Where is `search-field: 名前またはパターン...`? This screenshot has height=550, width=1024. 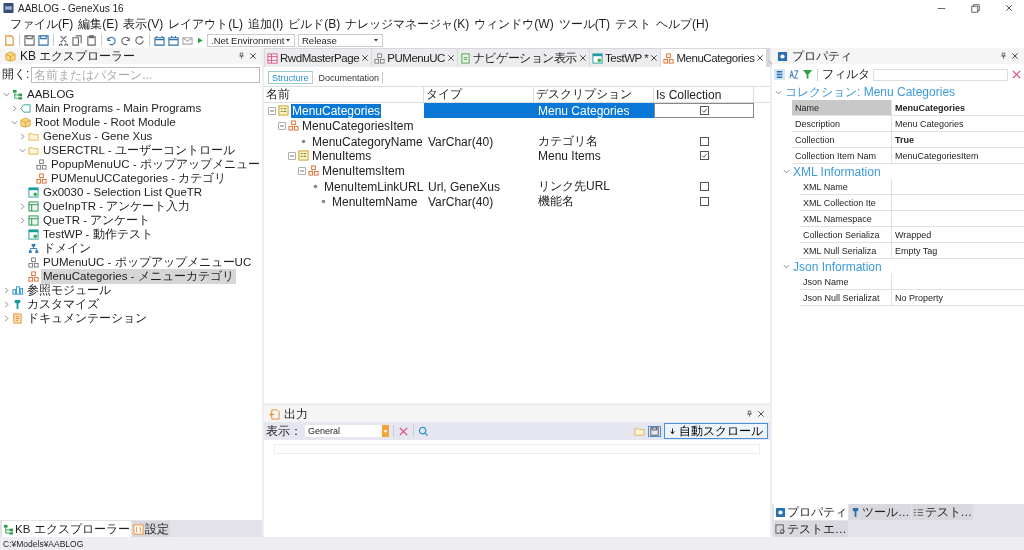 search-field: 名前またはパターン... is located at coordinates (145, 74).